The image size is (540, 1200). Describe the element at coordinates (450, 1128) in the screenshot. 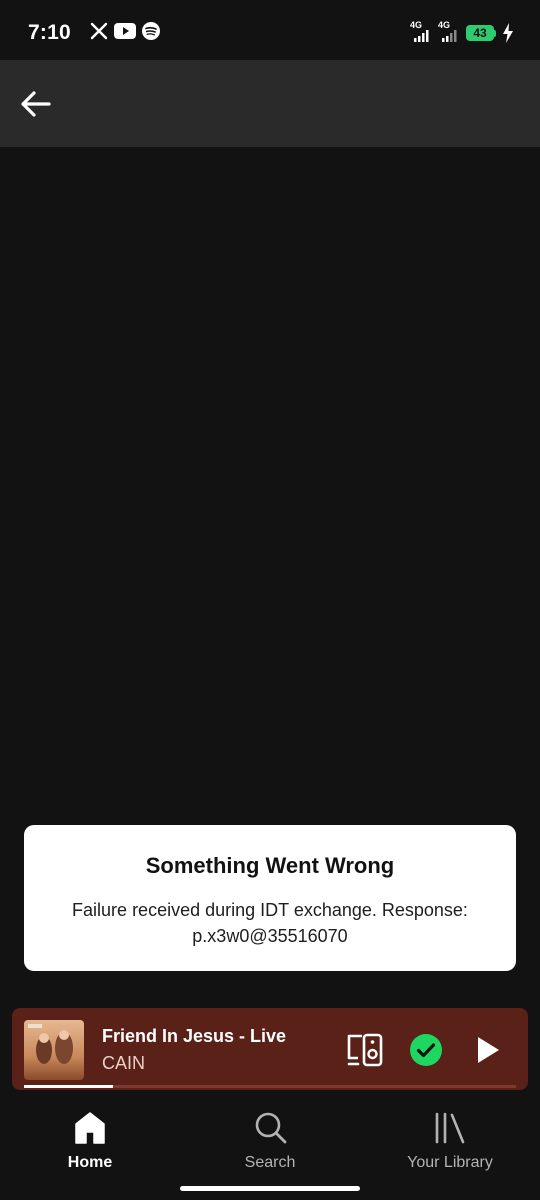

I see `library-icon` at that location.